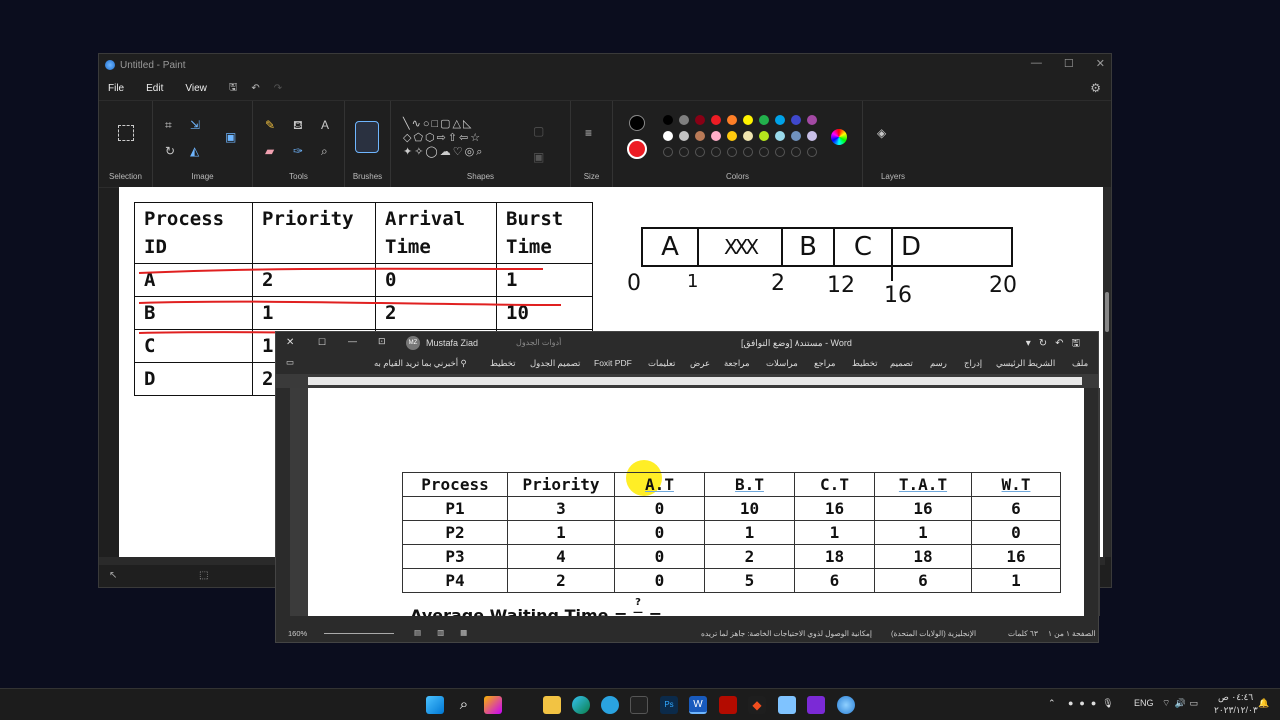 This screenshot has height=720, width=1280. I want to click on shape-outline-icon: ▢, so click(538, 131).